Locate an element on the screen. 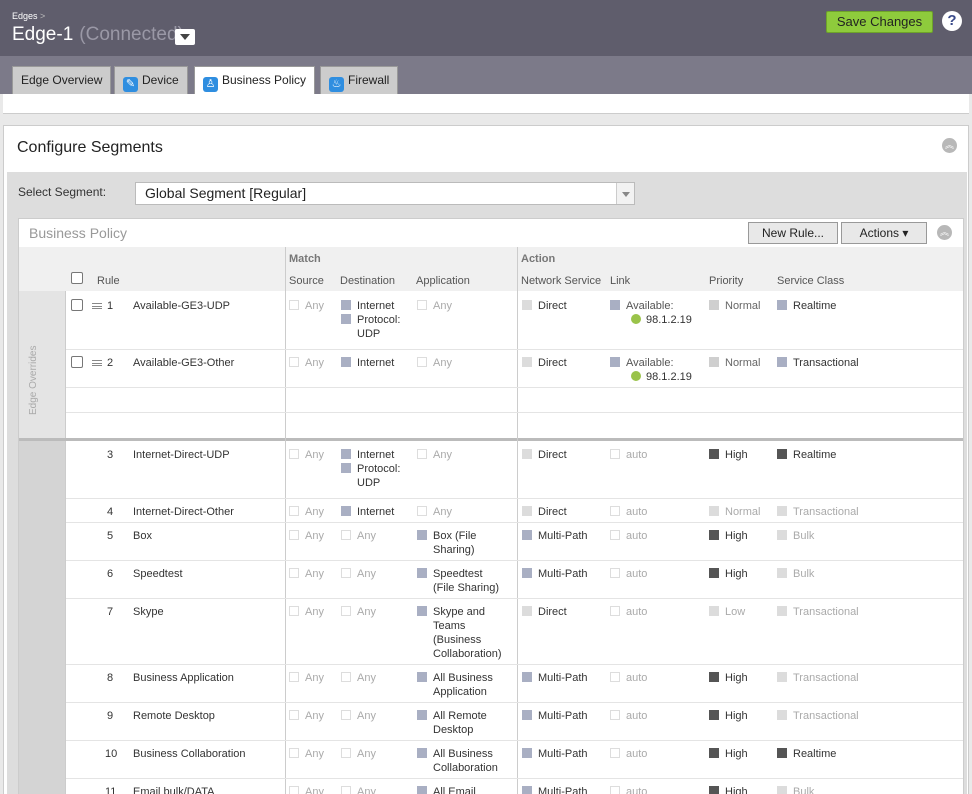 This screenshot has width=972, height=794. col-destination: Destination is located at coordinates (367, 281).